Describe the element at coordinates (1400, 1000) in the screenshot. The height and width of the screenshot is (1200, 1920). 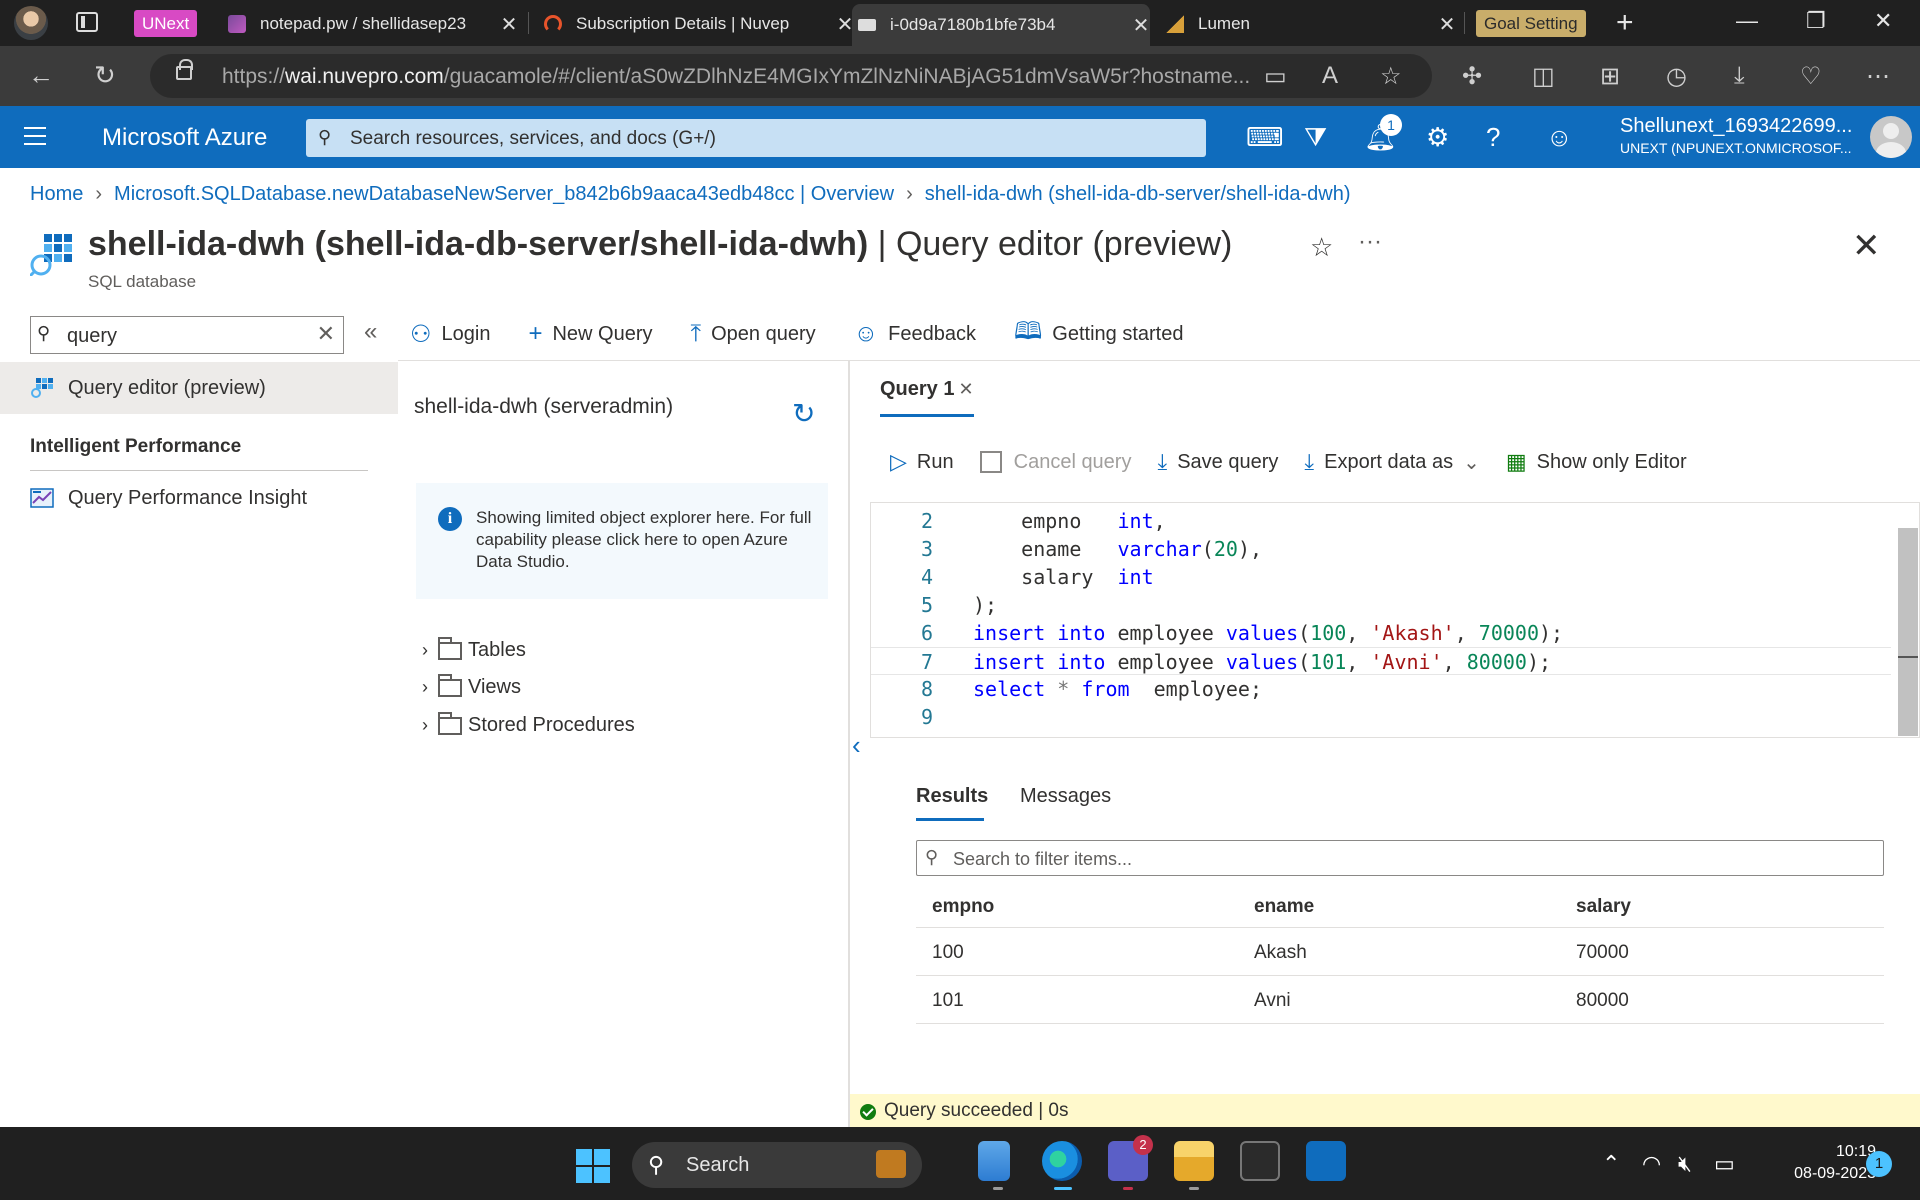
I see `table-row: 101 Avni 80000` at that location.